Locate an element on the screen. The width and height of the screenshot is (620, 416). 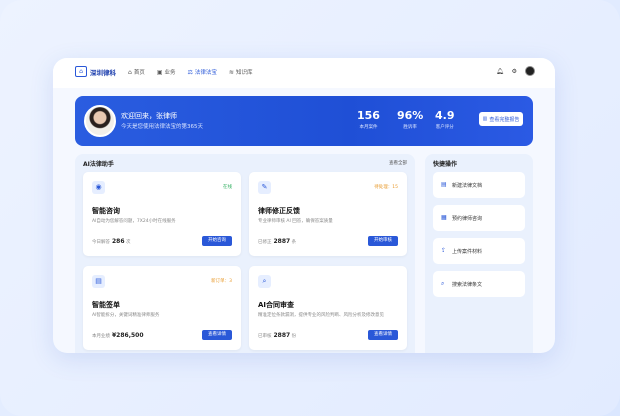
status-badge: 在线 is located at coordinates (227, 187).